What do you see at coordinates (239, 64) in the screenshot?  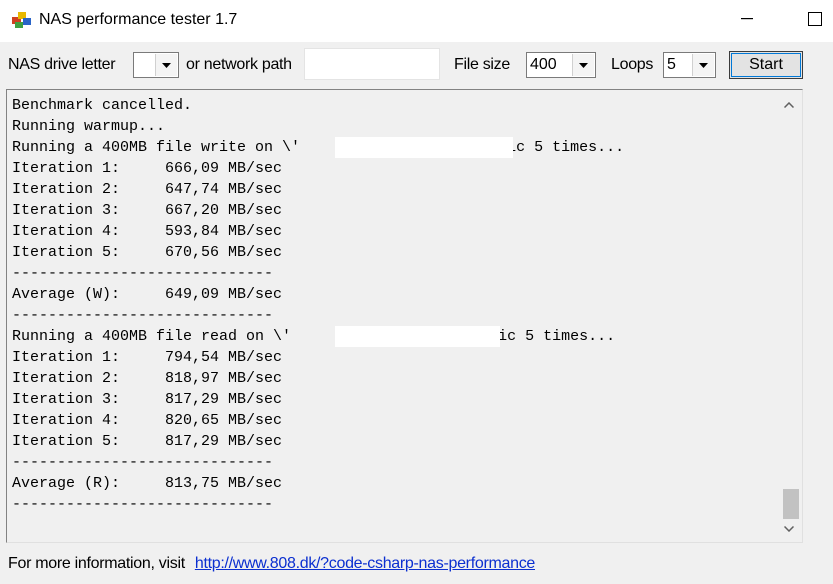 I see `network-path-label: or network path` at bounding box center [239, 64].